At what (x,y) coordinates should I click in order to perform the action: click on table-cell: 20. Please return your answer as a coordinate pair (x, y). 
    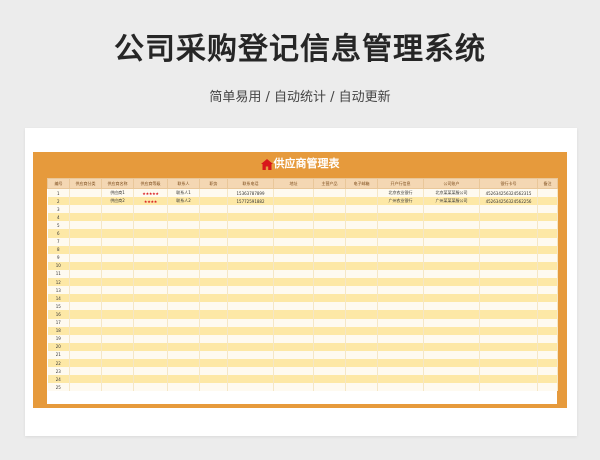
    Looking at the image, I should click on (58, 346).